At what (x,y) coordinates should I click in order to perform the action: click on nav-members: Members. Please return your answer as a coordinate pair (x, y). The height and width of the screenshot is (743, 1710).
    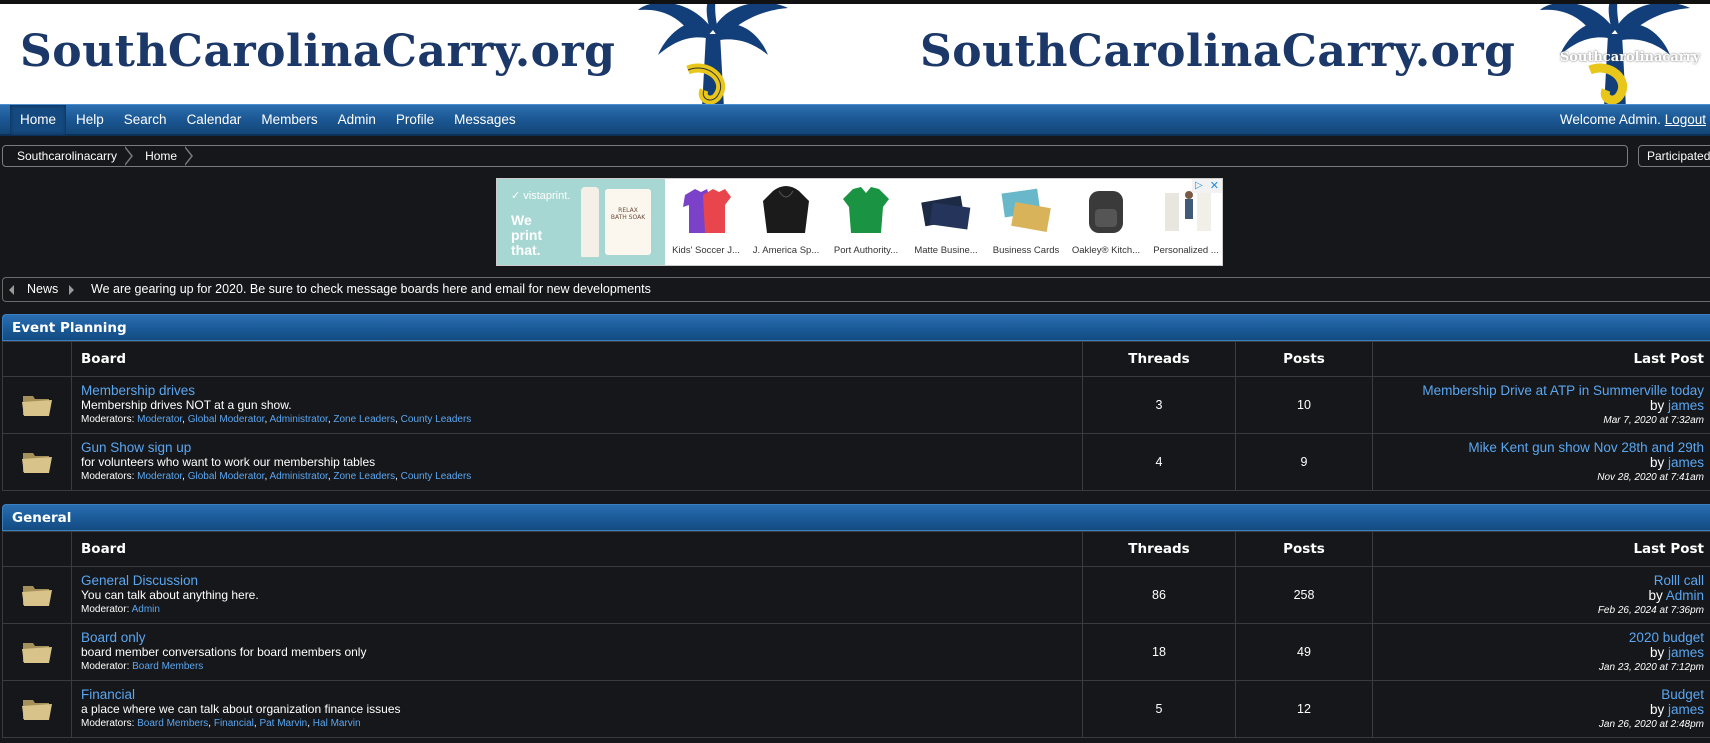
    Looking at the image, I should click on (289, 120).